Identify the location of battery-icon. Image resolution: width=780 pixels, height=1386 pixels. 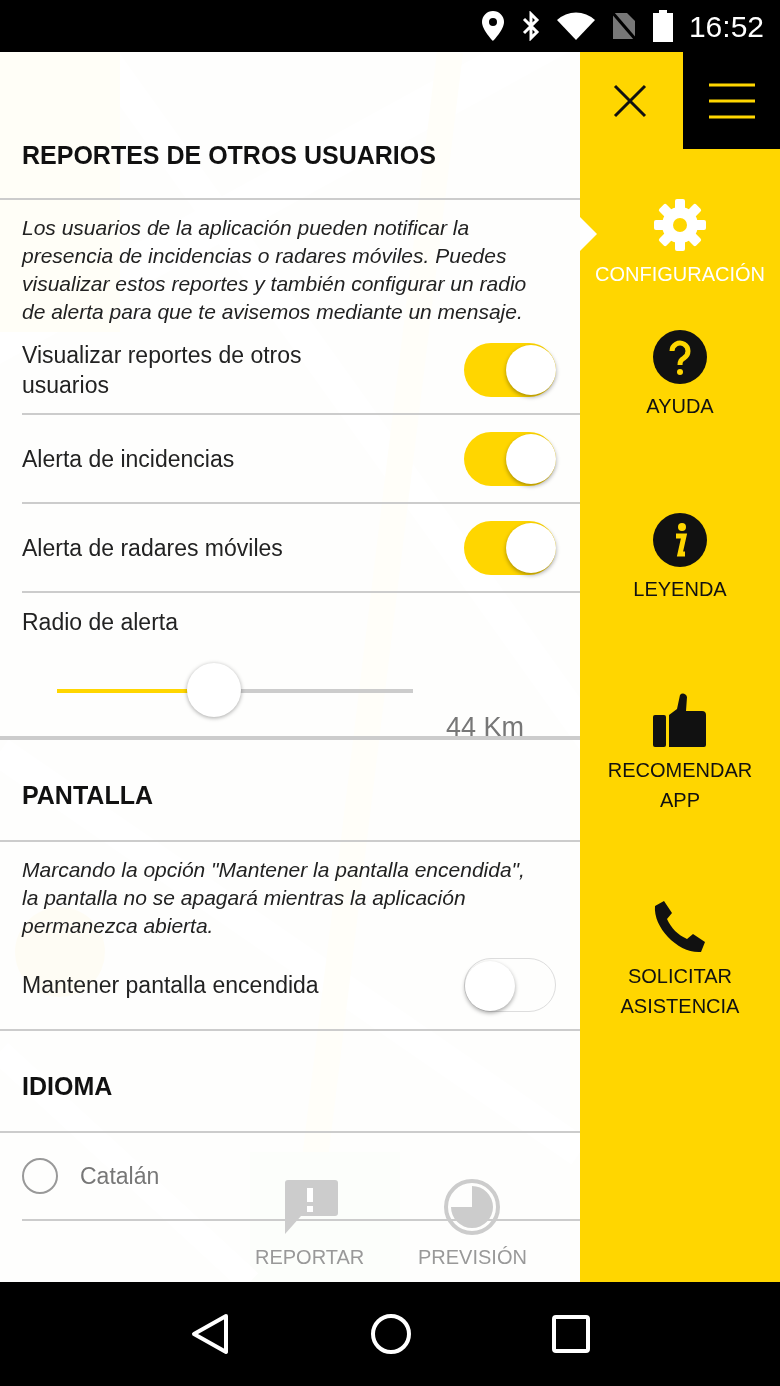
(662, 26).